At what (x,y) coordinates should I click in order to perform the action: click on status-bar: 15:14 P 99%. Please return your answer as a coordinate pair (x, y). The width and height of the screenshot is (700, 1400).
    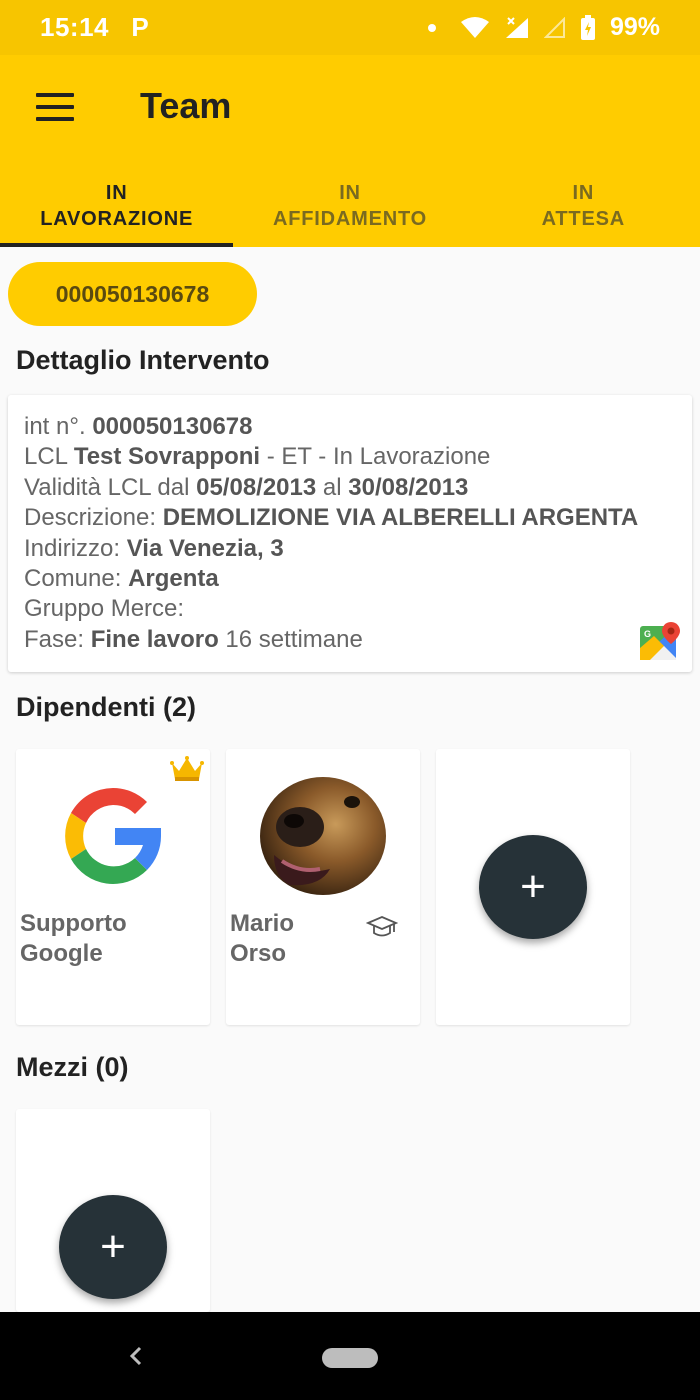
    Looking at the image, I should click on (350, 27).